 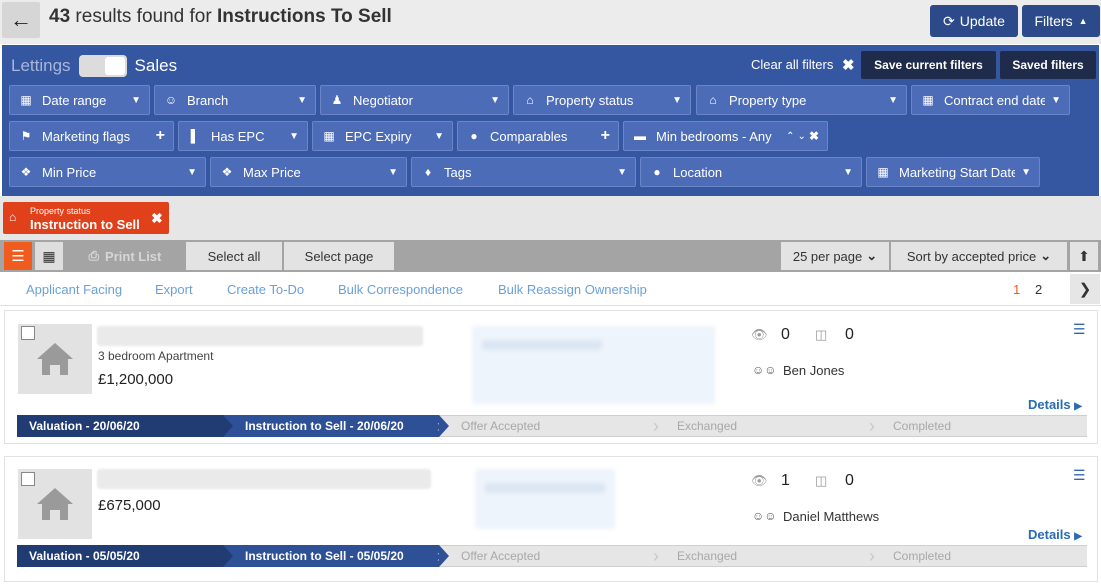 I want to click on lettings-label: Lettings, so click(x=41, y=66).